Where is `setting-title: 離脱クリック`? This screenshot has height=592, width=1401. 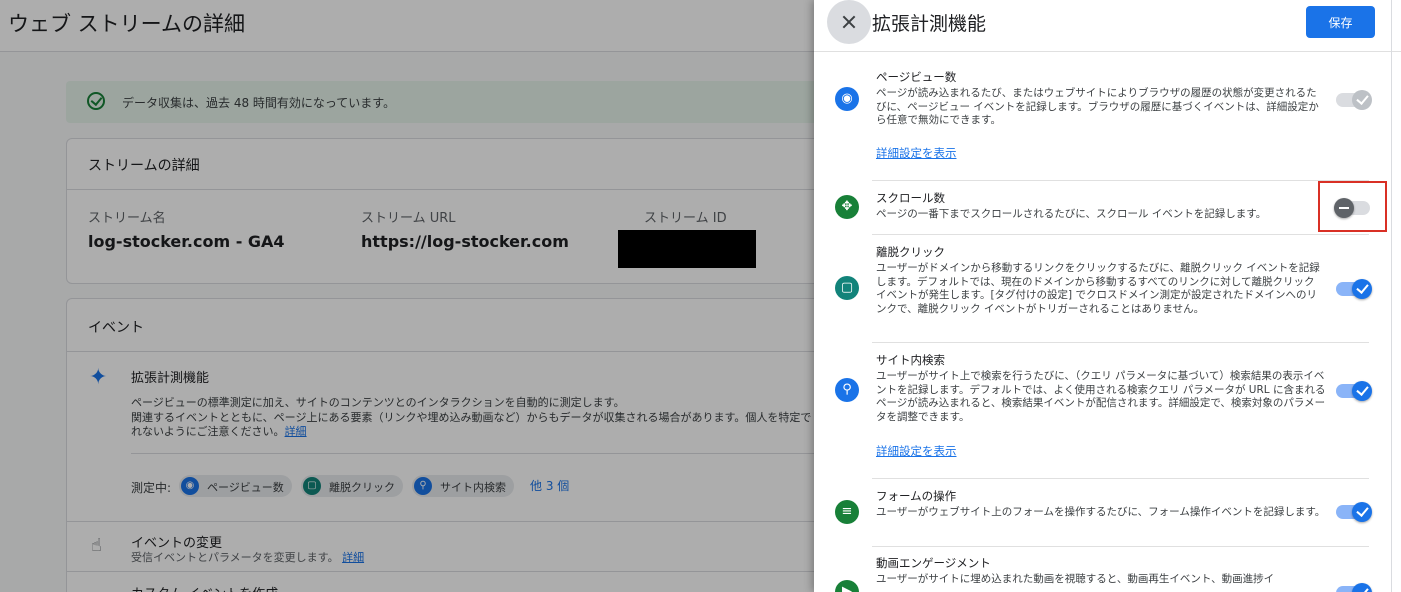
setting-title: 離脱クリック is located at coordinates (910, 252).